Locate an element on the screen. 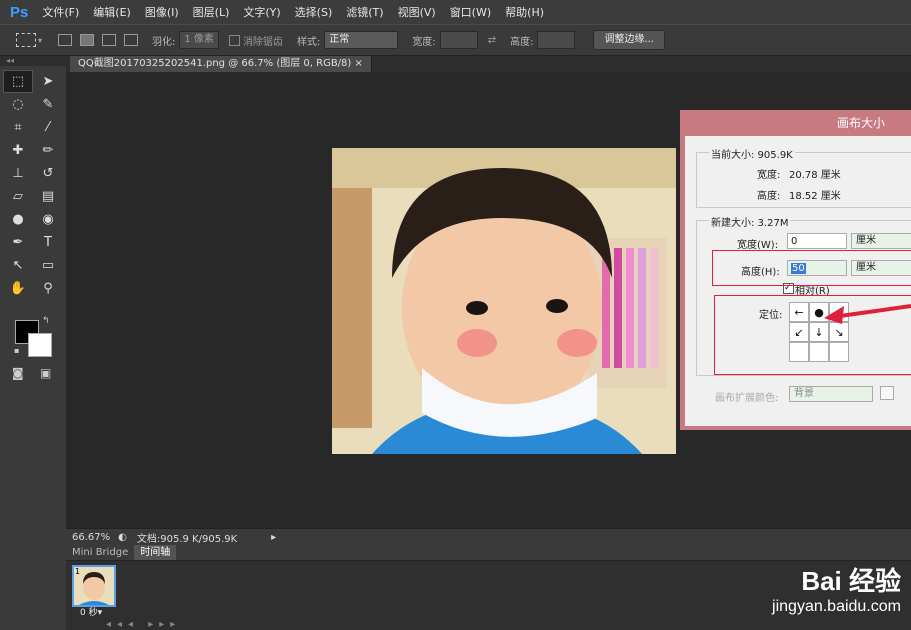 This screenshot has width=911, height=630. height-label: 高度: is located at coordinates (522, 42).